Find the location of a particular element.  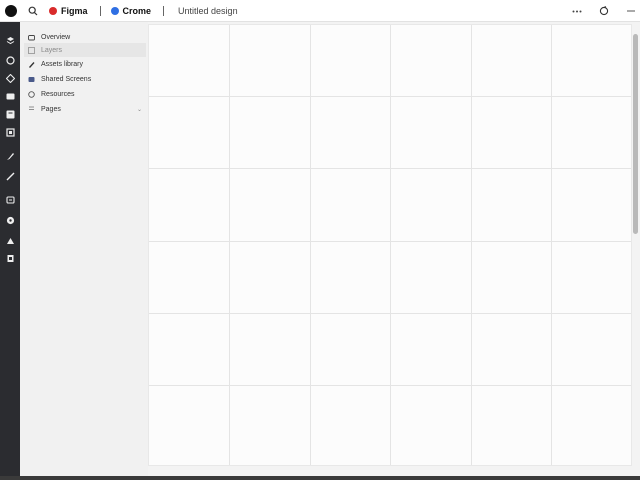

pages-icon is located at coordinates (31, 109).